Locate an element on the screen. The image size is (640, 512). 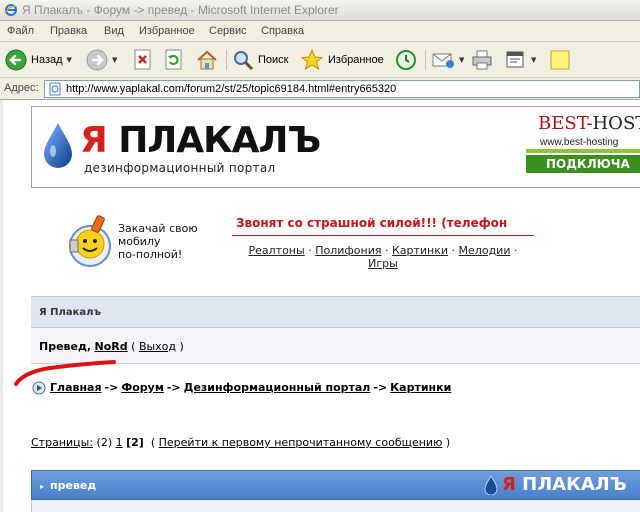
promo-line-1: Закачай свою is located at coordinates (158, 228).